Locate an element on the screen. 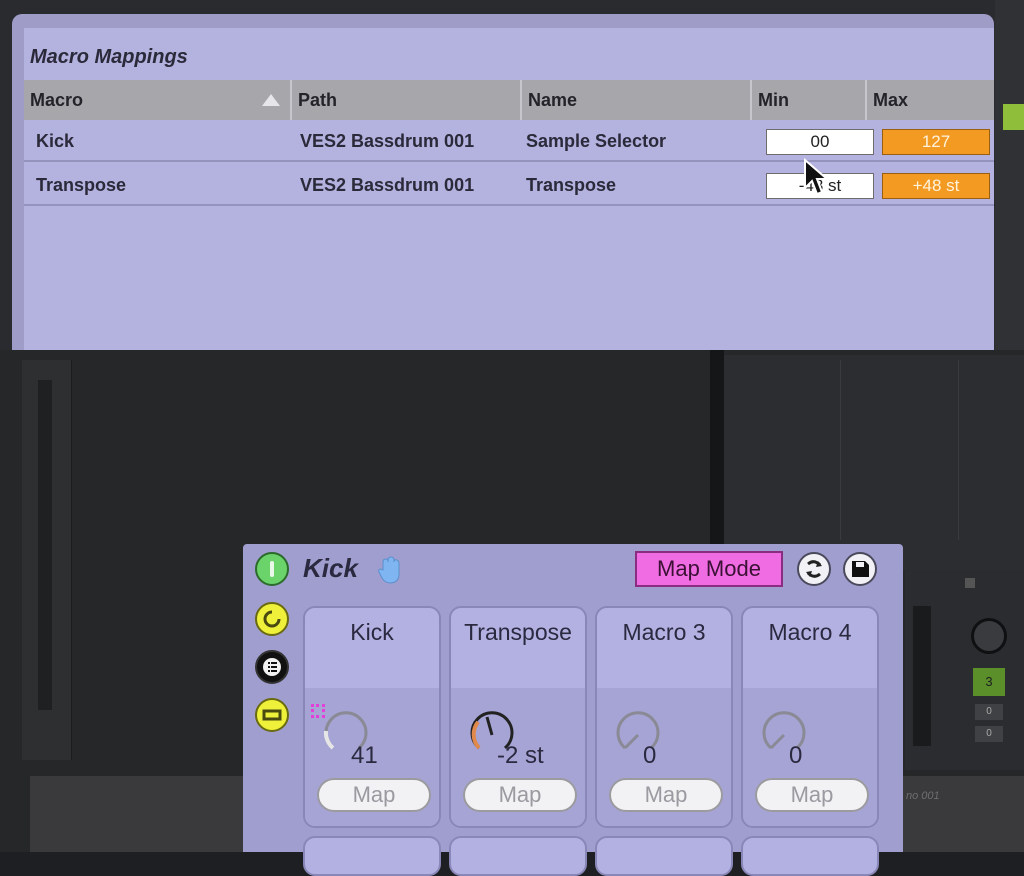 This screenshot has width=1024, height=876. cell-name: Transpose is located at coordinates (571, 185).